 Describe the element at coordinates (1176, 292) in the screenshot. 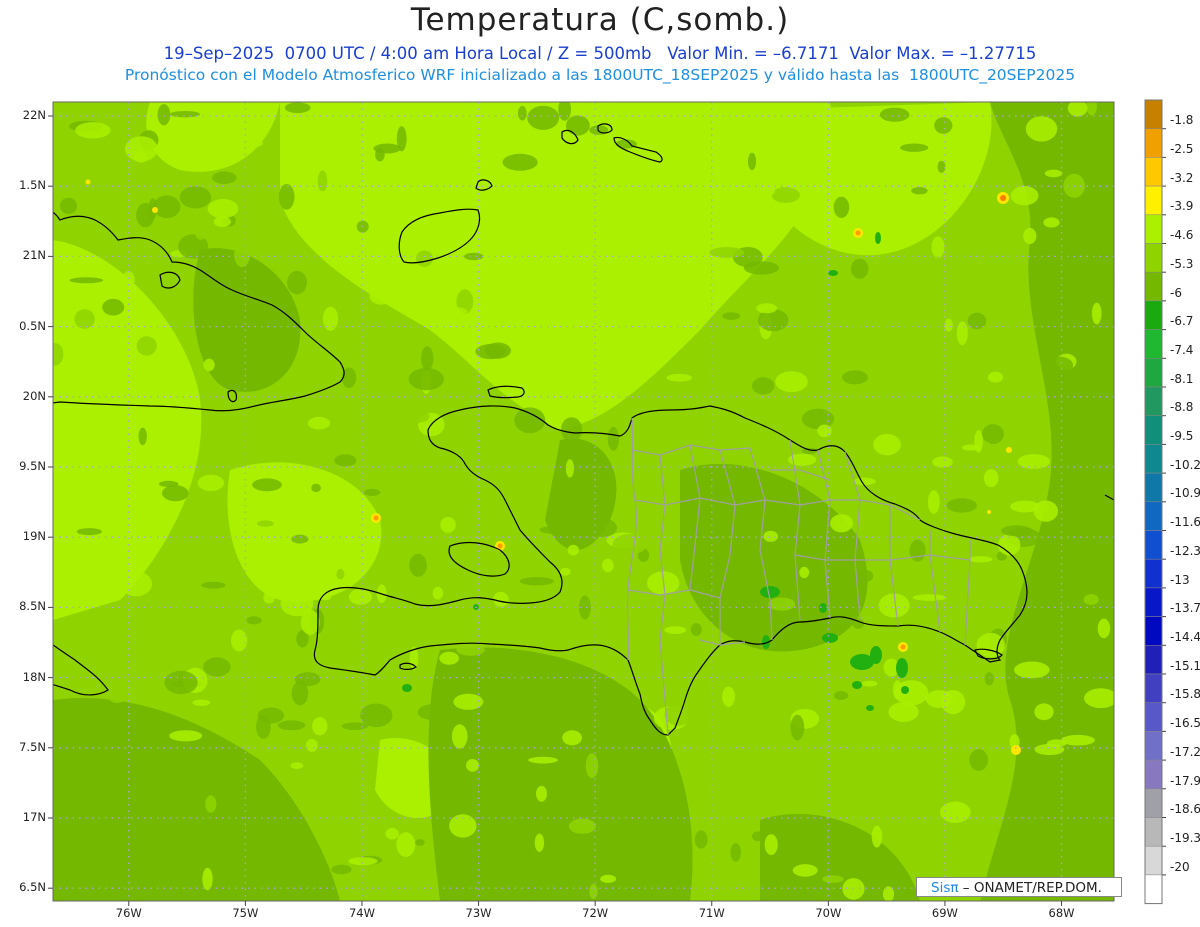

I see `colorbar-label: -6` at that location.